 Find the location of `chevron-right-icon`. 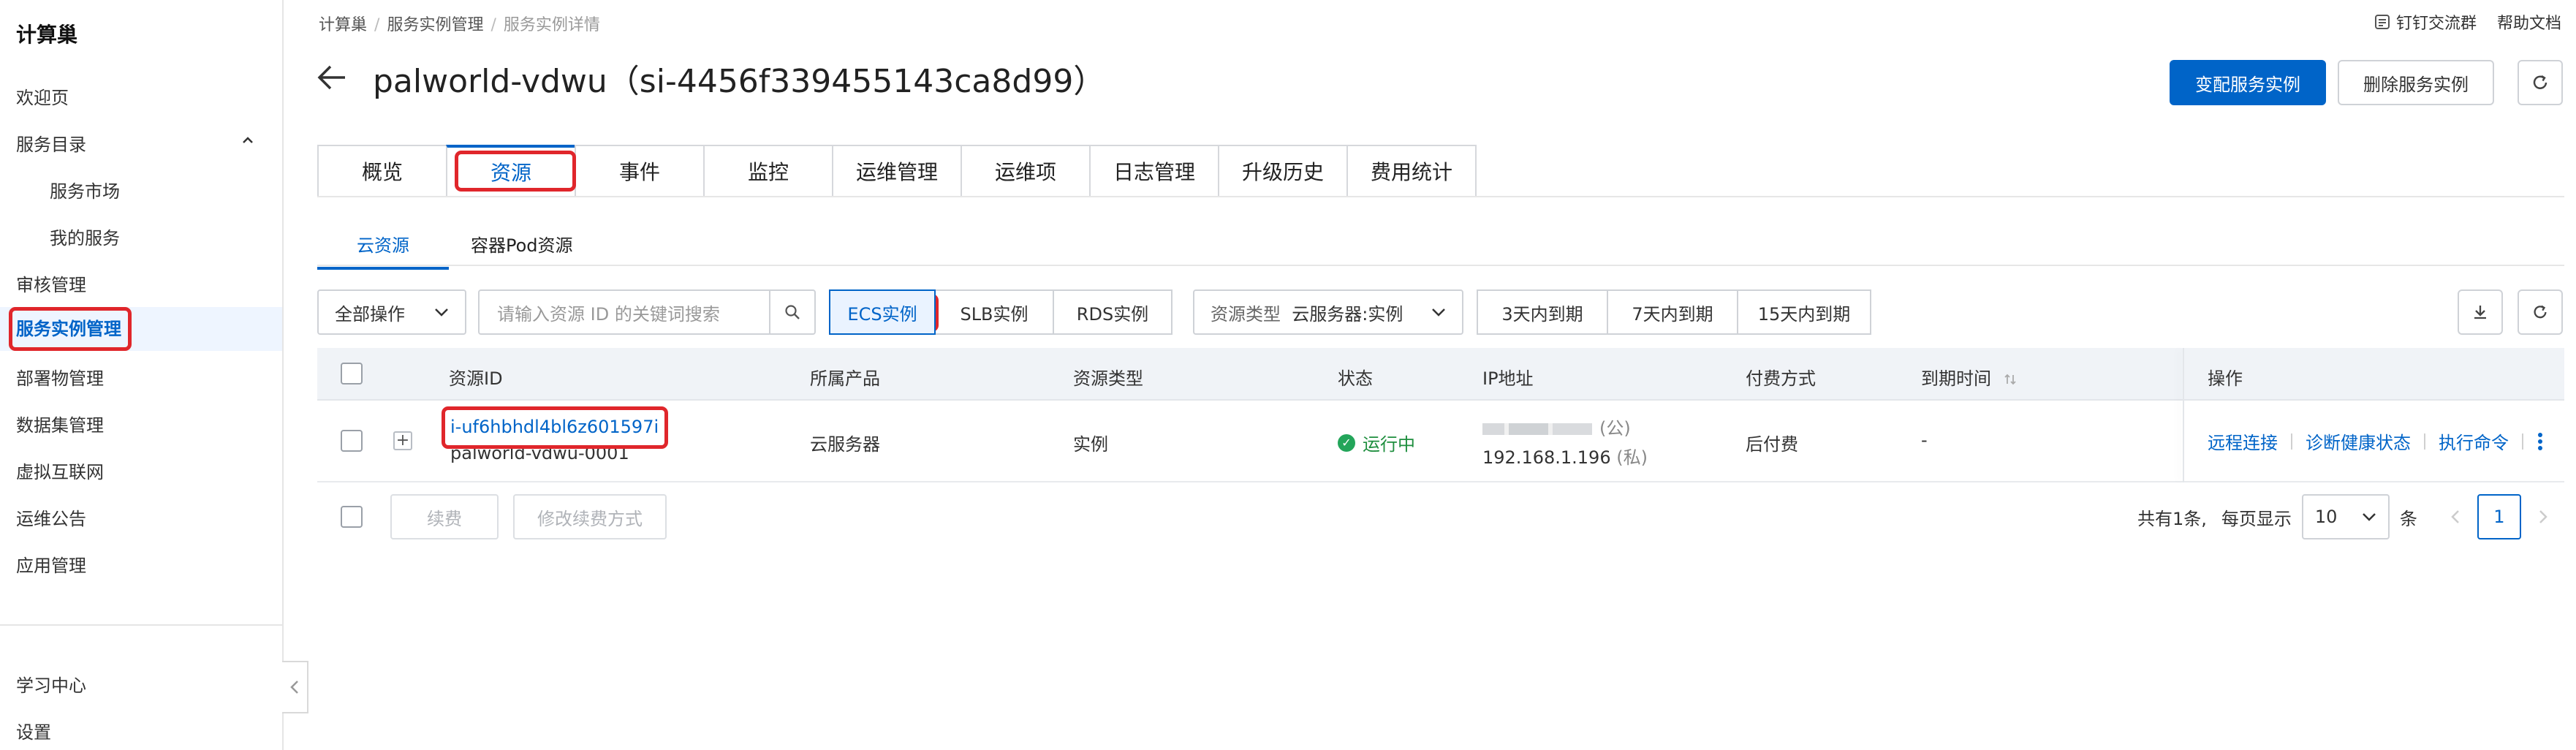

chevron-right-icon is located at coordinates (2543, 516).